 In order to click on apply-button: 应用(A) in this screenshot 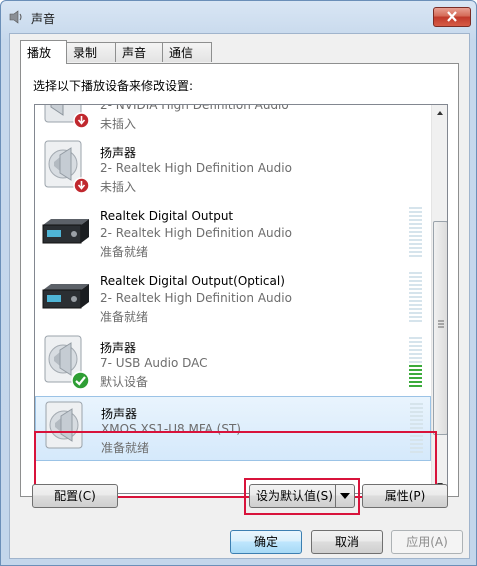, I will do `click(427, 542)`.